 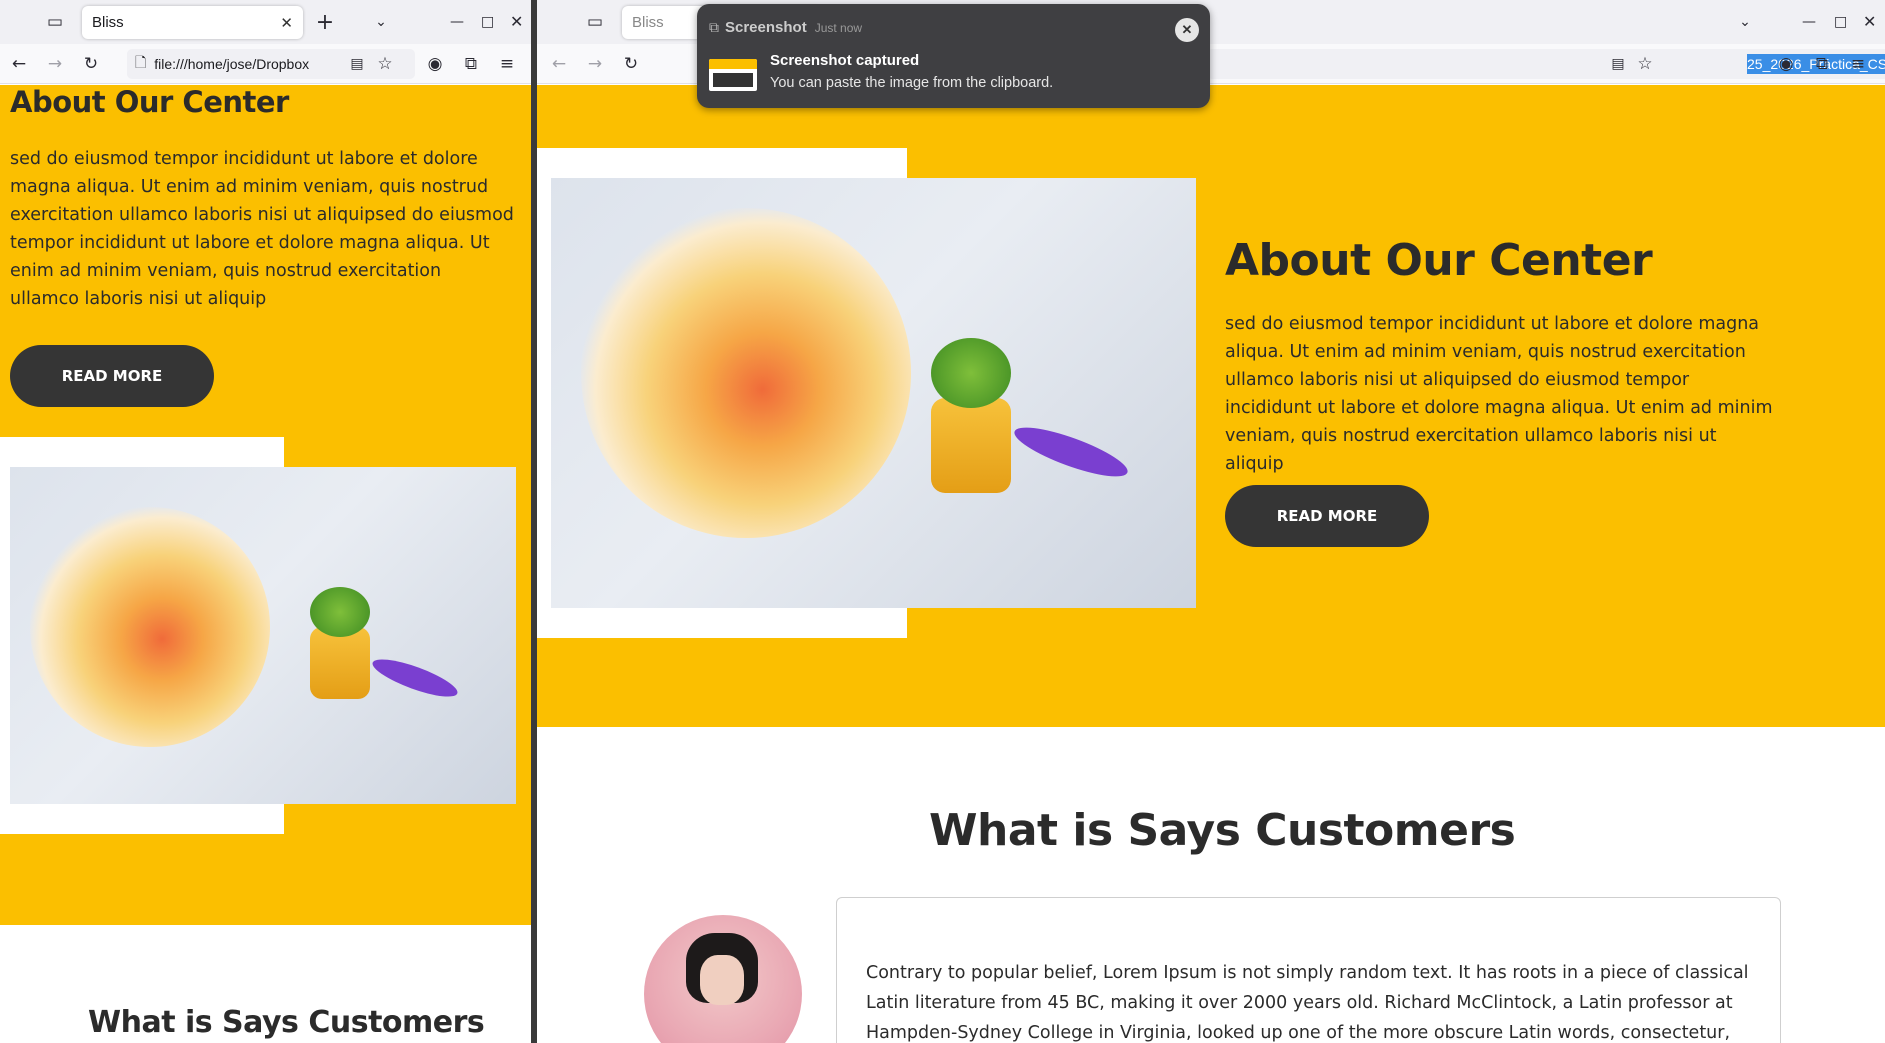 I want to click on notification-app: Screenshot, so click(x=766, y=27).